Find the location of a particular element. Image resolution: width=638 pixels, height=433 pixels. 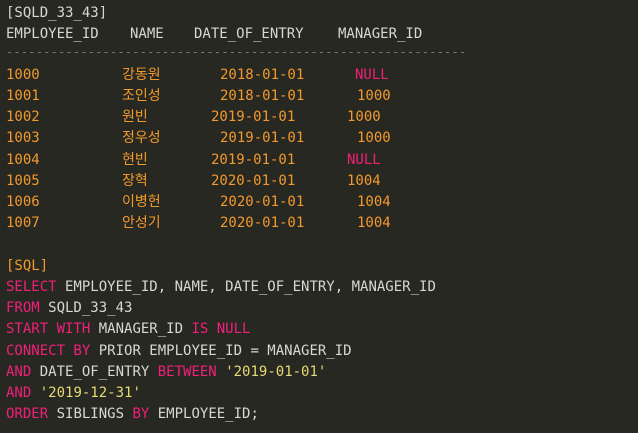

sql-string: '2019-01-01' is located at coordinates (276, 372).